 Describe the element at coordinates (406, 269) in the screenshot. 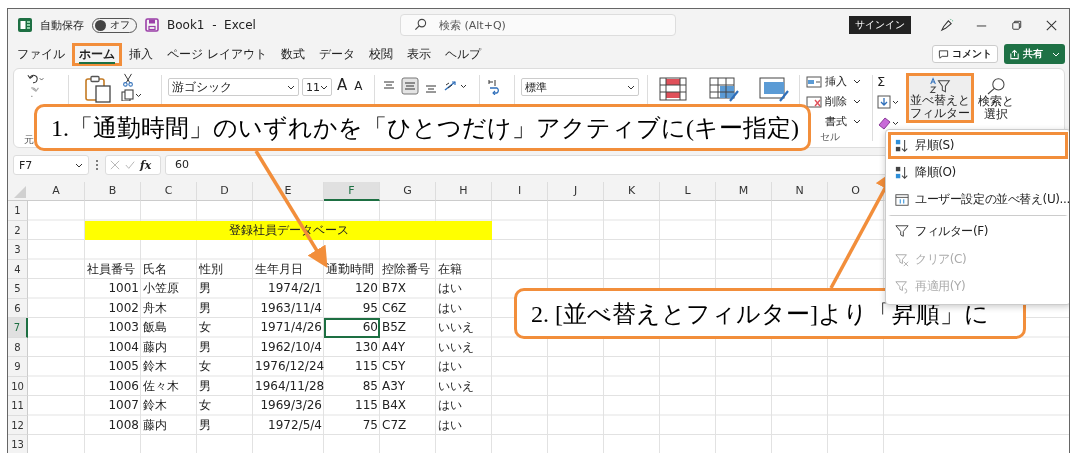

I see `column-label: 控除番号` at that location.